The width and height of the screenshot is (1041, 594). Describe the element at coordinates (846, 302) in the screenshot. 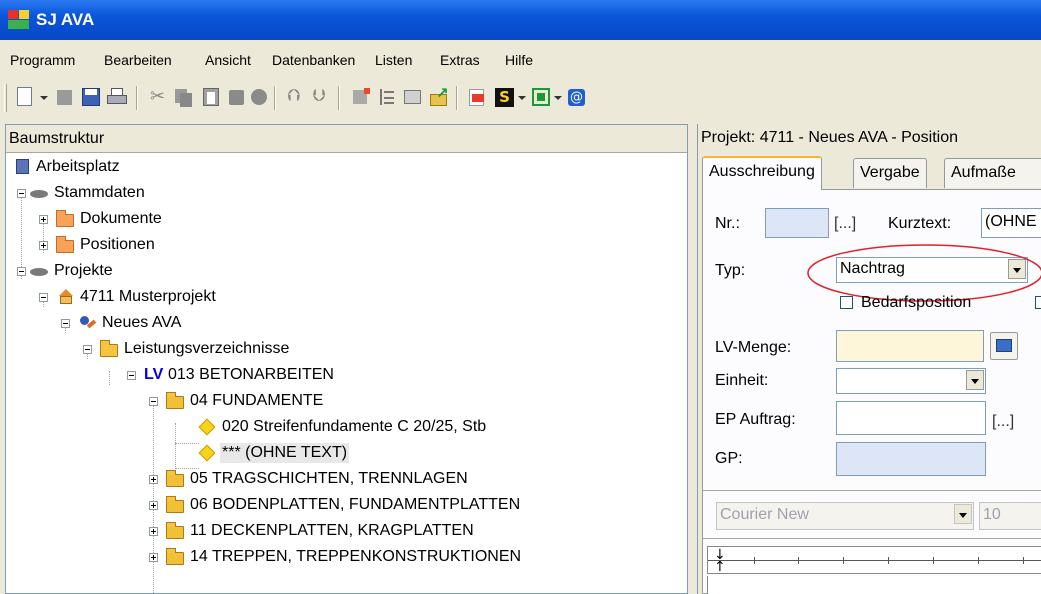

I see `bedarfsposition-checkbox` at that location.